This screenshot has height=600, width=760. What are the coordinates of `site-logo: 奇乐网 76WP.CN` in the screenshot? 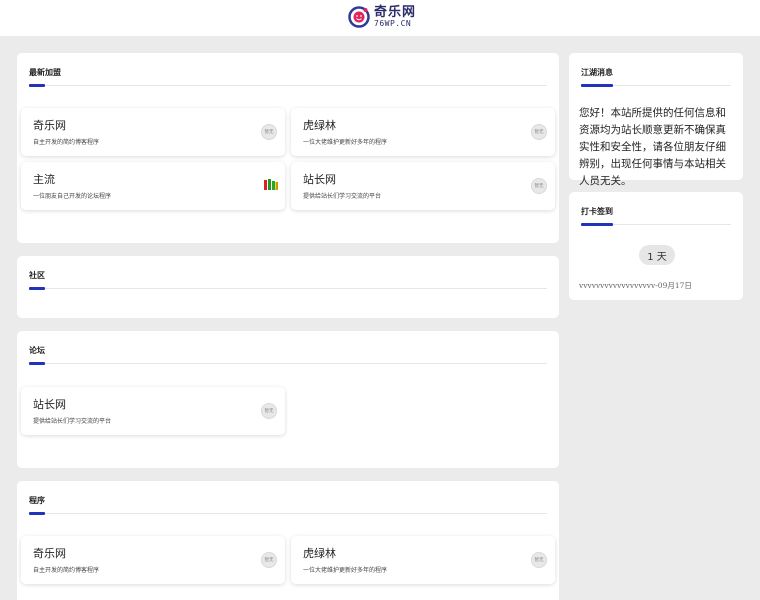 It's located at (382, 17).